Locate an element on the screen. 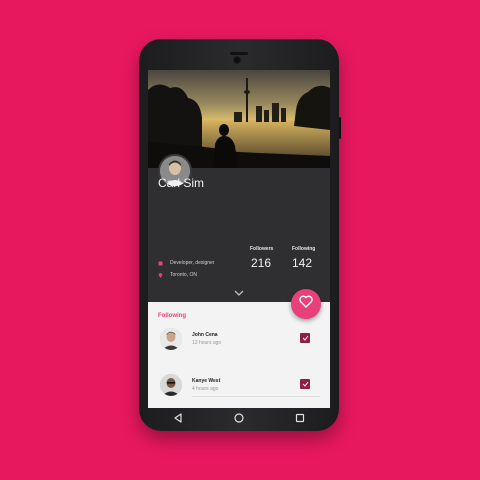 This screenshot has width=480, height=480. following-label: Following is located at coordinates (304, 249).